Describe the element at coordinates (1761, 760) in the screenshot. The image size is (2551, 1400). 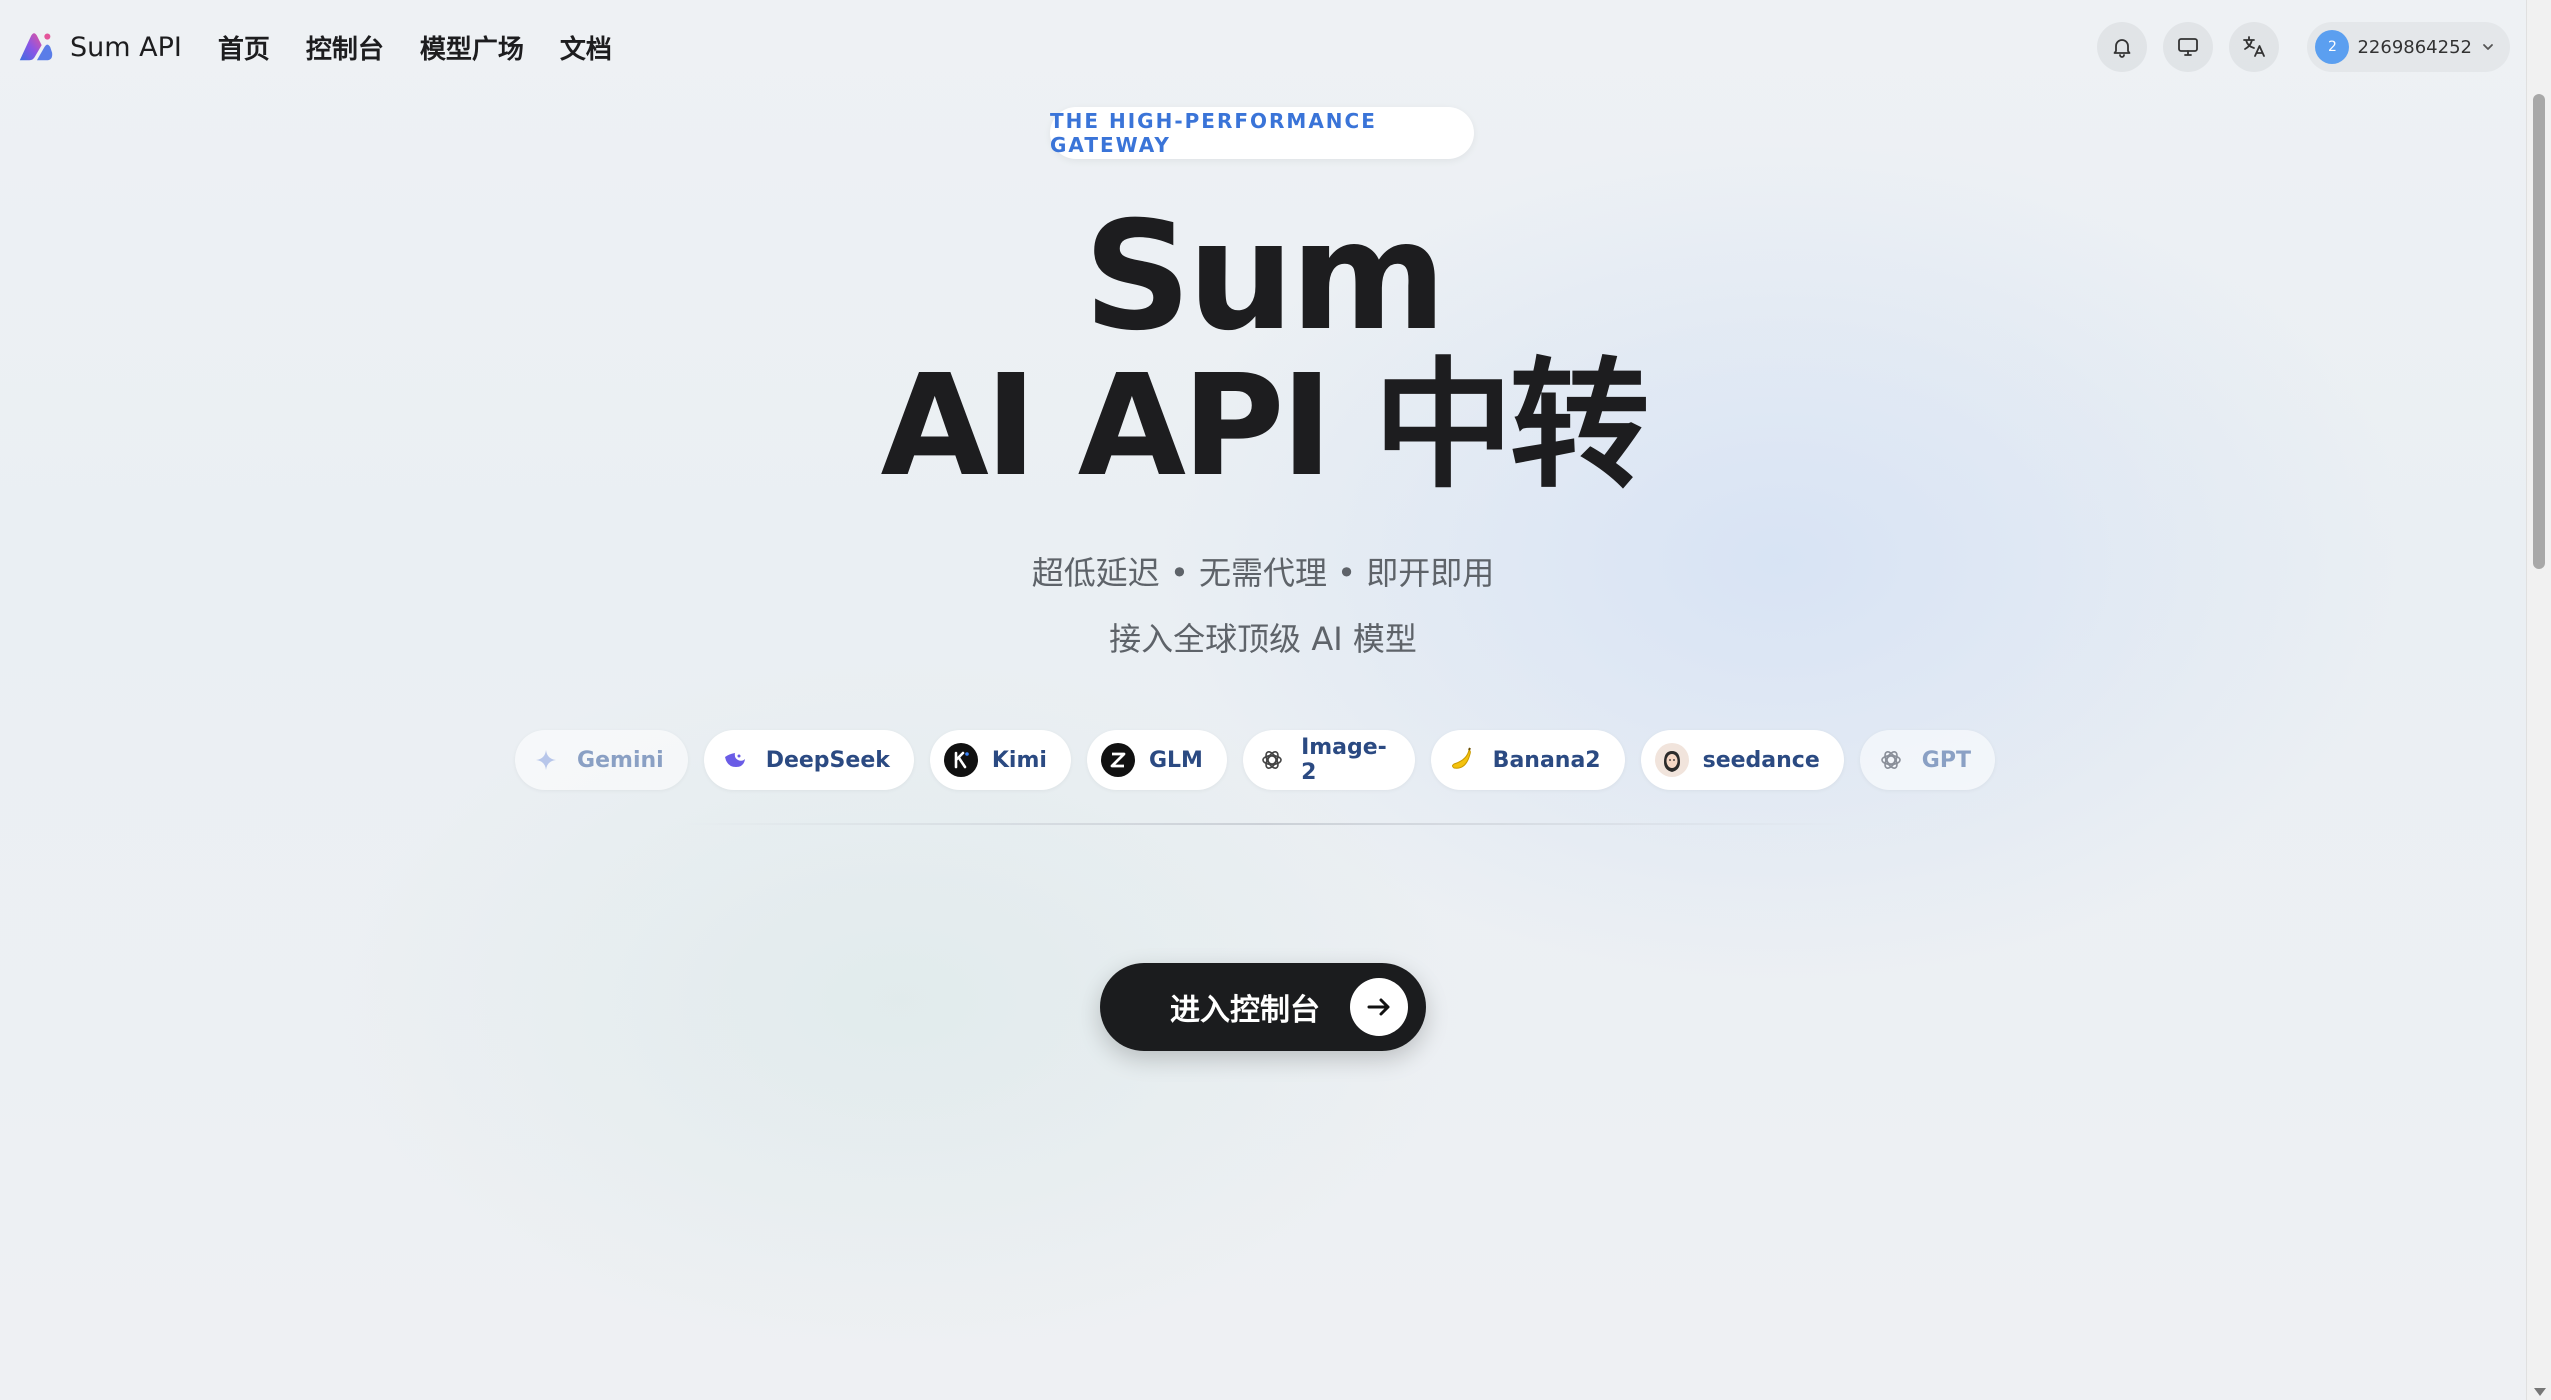
I see `model-chip-label: seedance` at that location.